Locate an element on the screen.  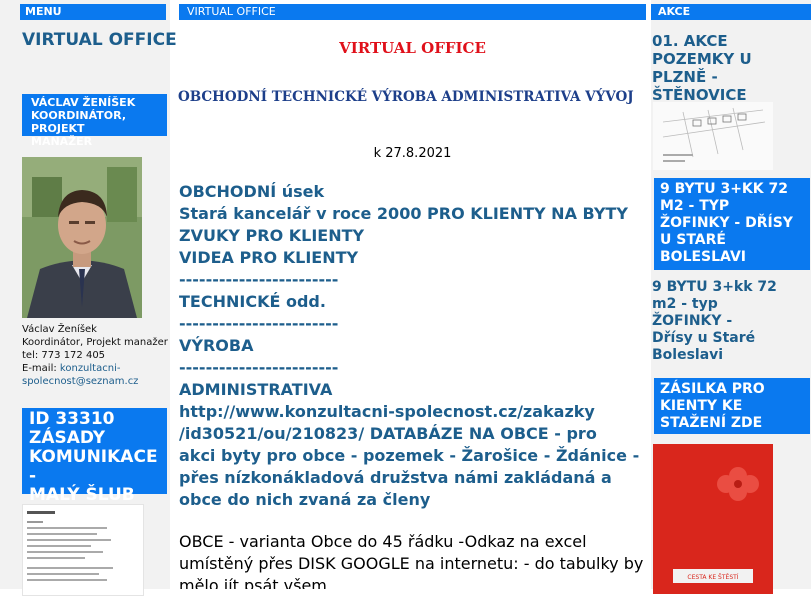
akce-line: POZEMKY U is located at coordinates (702, 59).